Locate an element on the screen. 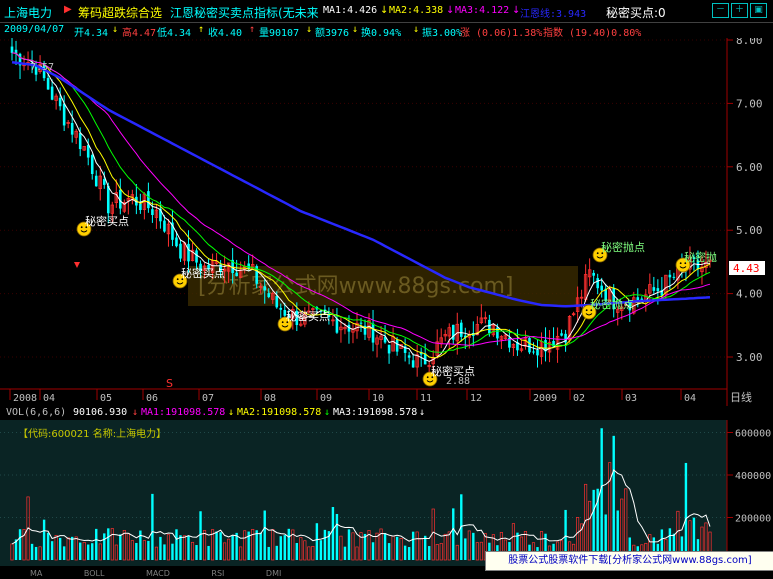 The image size is (773, 579). high-price-label: 7.57 is located at coordinates (42, 67).